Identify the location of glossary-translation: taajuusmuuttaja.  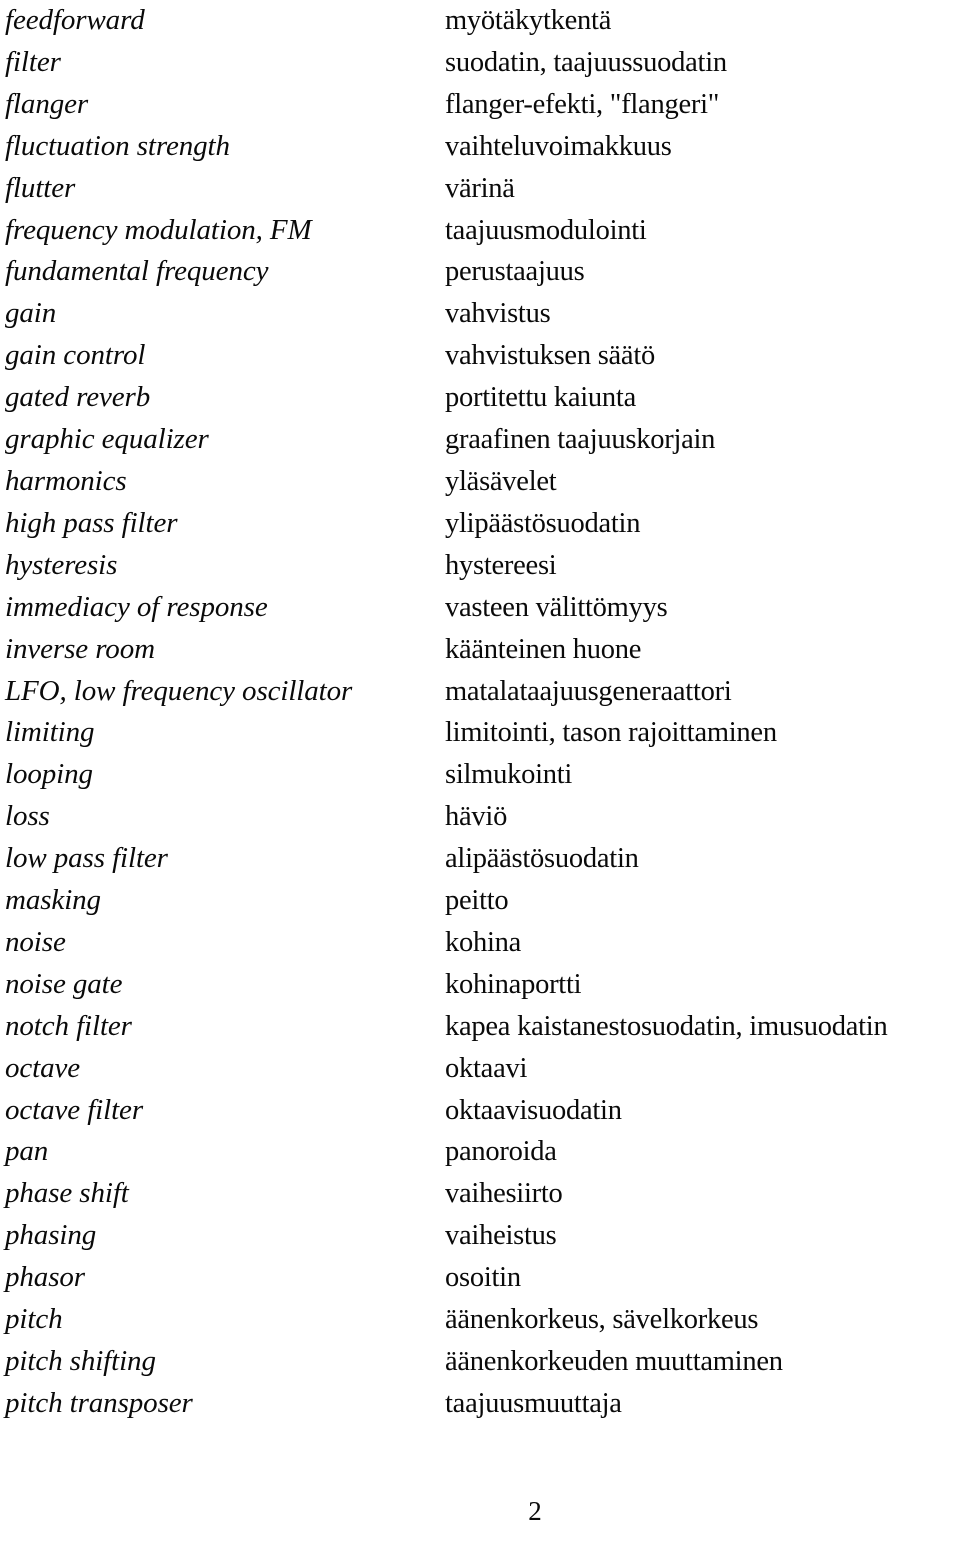
(533, 1403).